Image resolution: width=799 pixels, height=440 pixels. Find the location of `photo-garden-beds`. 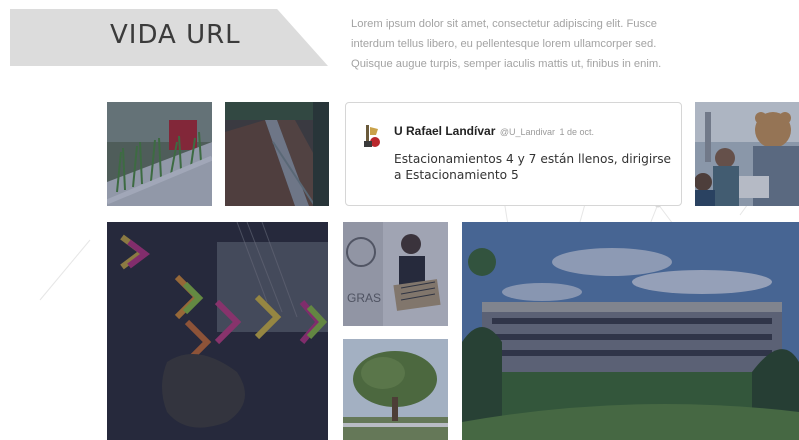

photo-garden-beds is located at coordinates (277, 154).